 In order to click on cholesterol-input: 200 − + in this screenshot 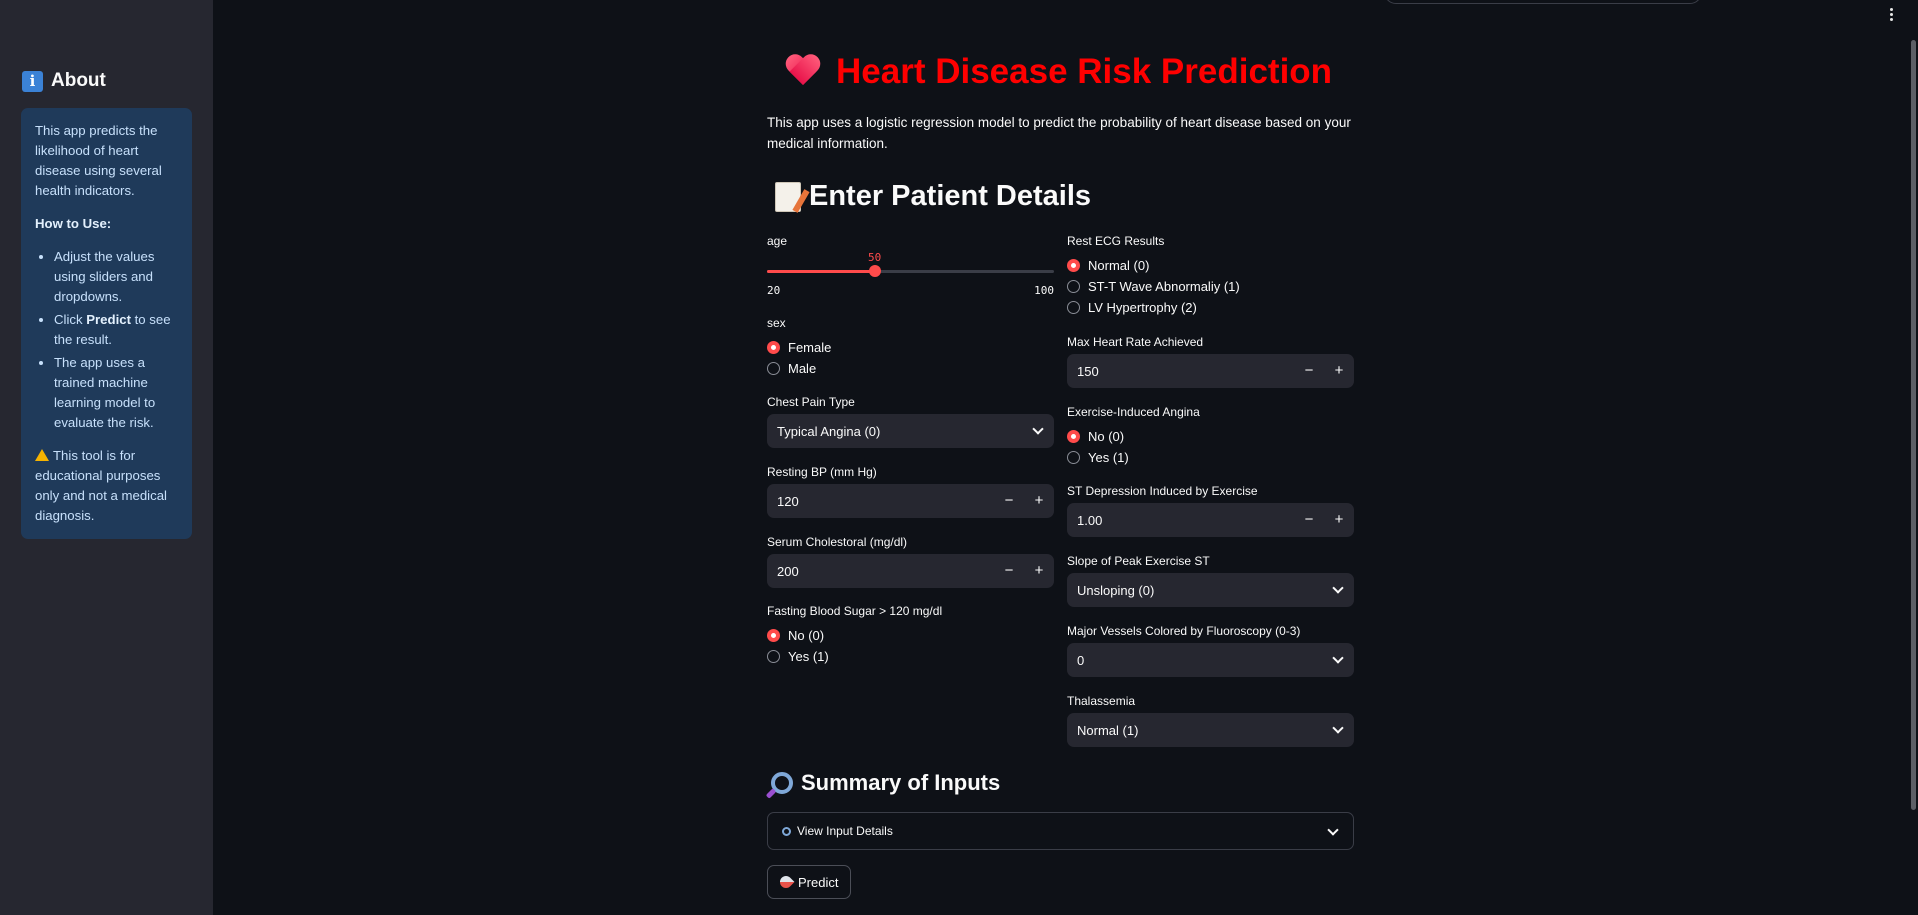, I will do `click(910, 571)`.